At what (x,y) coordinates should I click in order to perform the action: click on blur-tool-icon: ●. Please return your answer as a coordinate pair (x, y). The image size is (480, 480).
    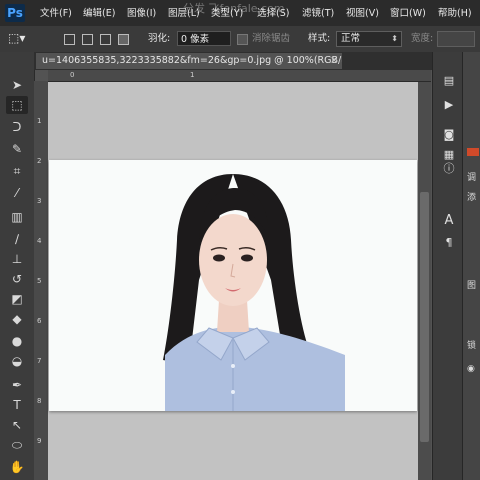
    Looking at the image, I should click on (17, 341).